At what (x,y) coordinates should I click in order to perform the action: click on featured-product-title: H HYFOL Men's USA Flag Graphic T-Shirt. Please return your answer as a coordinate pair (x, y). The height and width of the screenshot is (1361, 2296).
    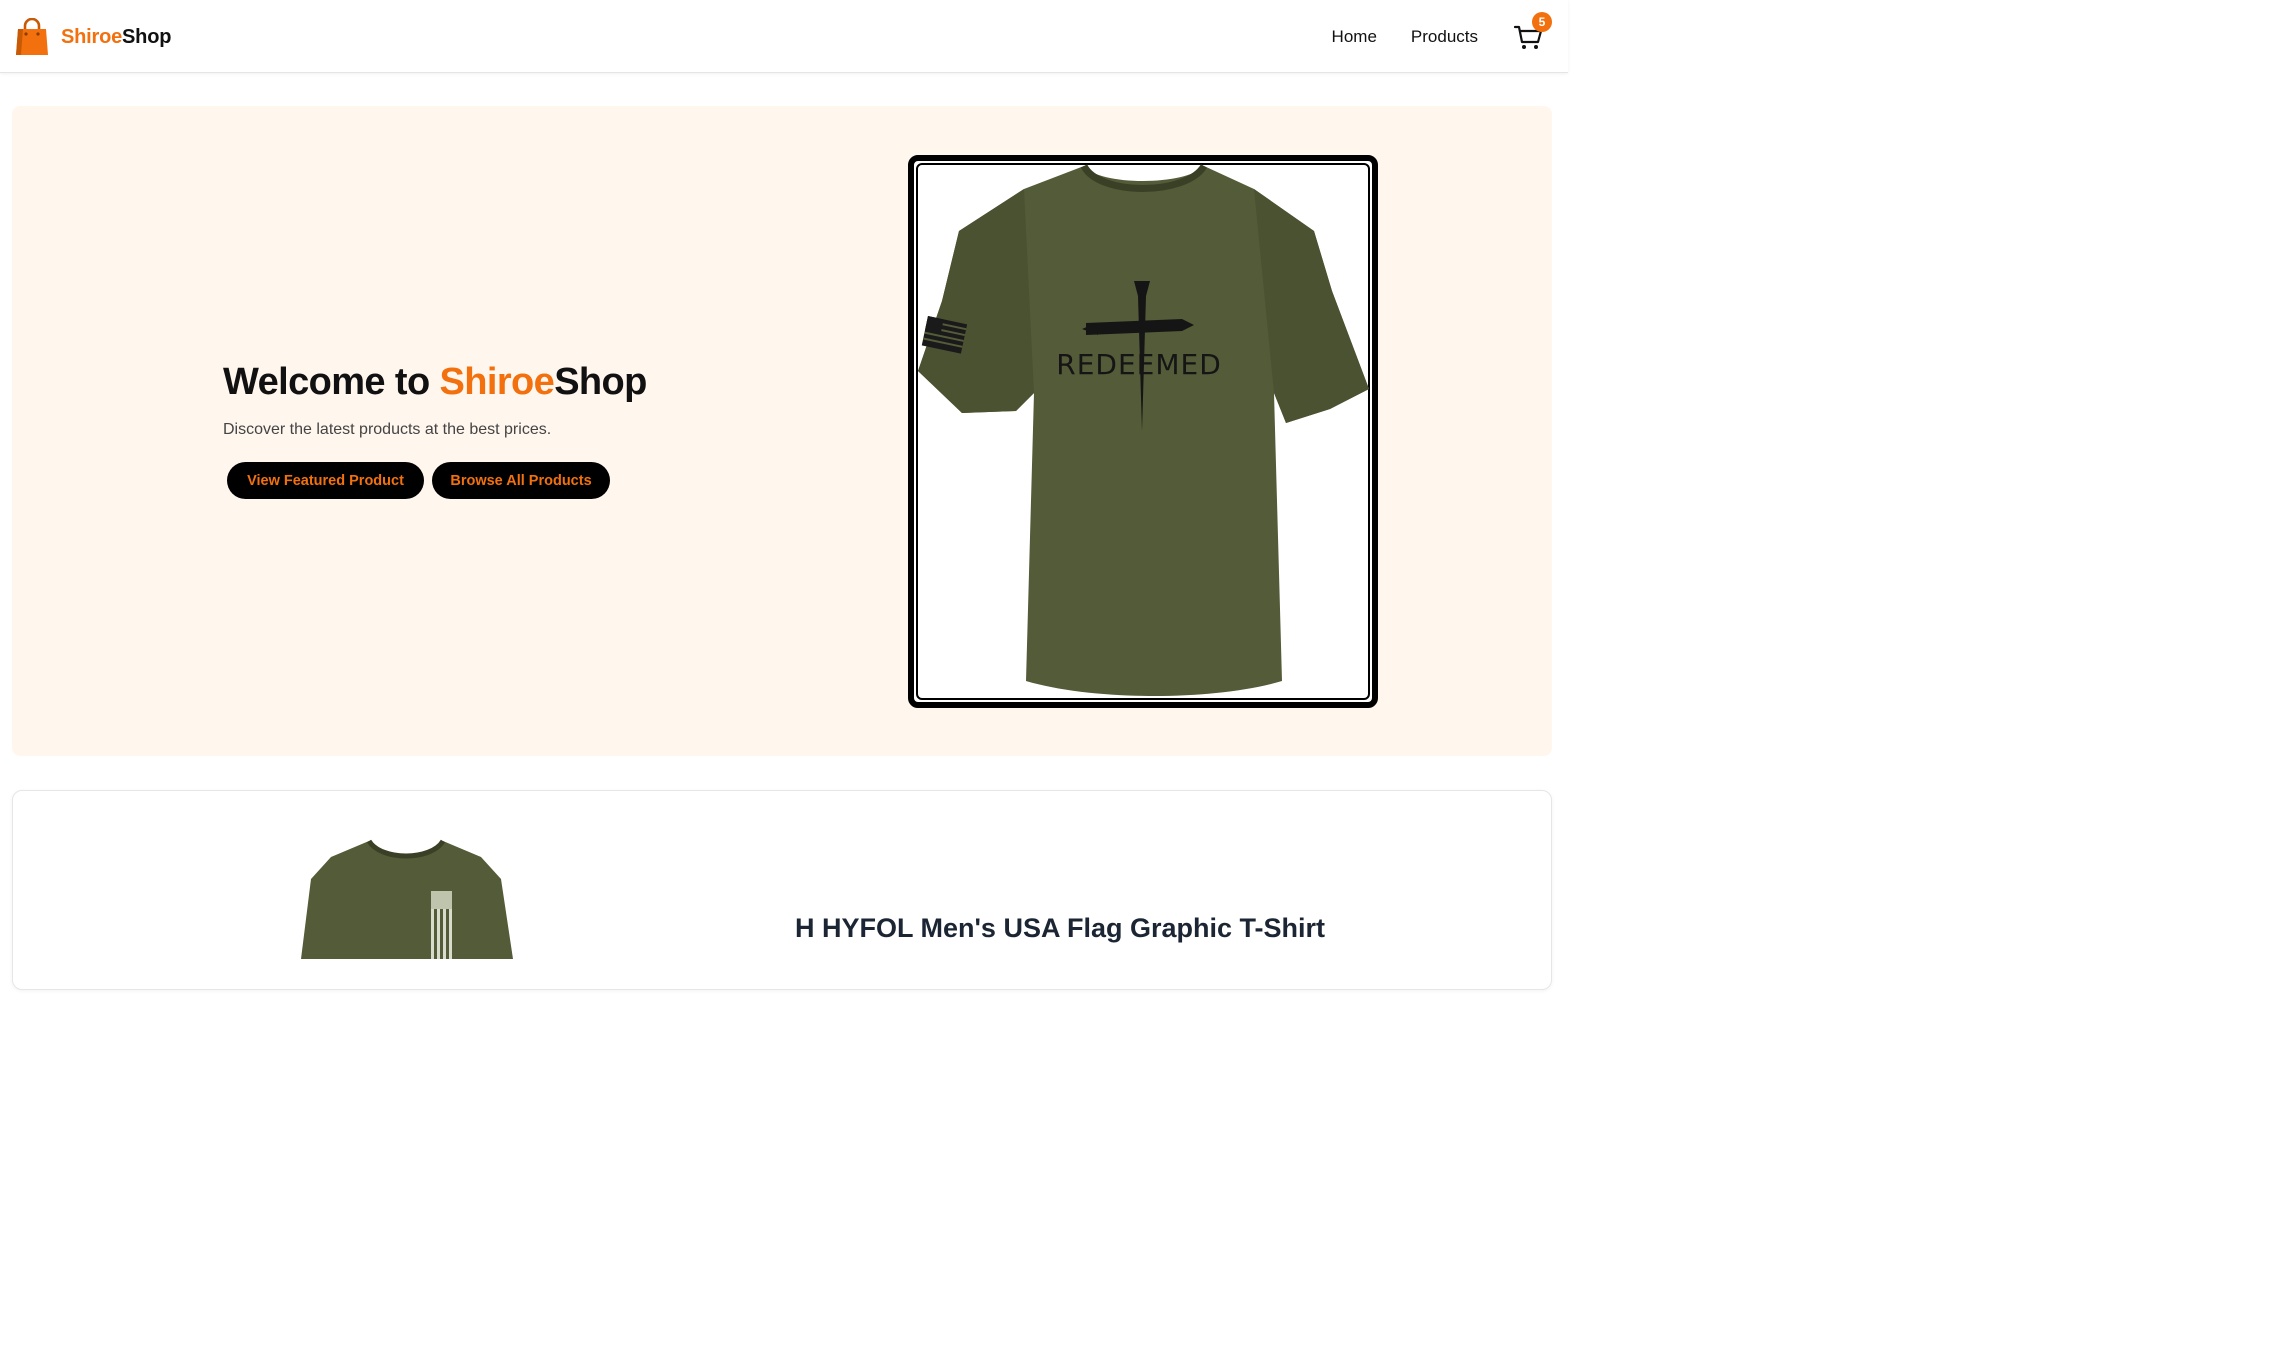
    Looking at the image, I should click on (1060, 928).